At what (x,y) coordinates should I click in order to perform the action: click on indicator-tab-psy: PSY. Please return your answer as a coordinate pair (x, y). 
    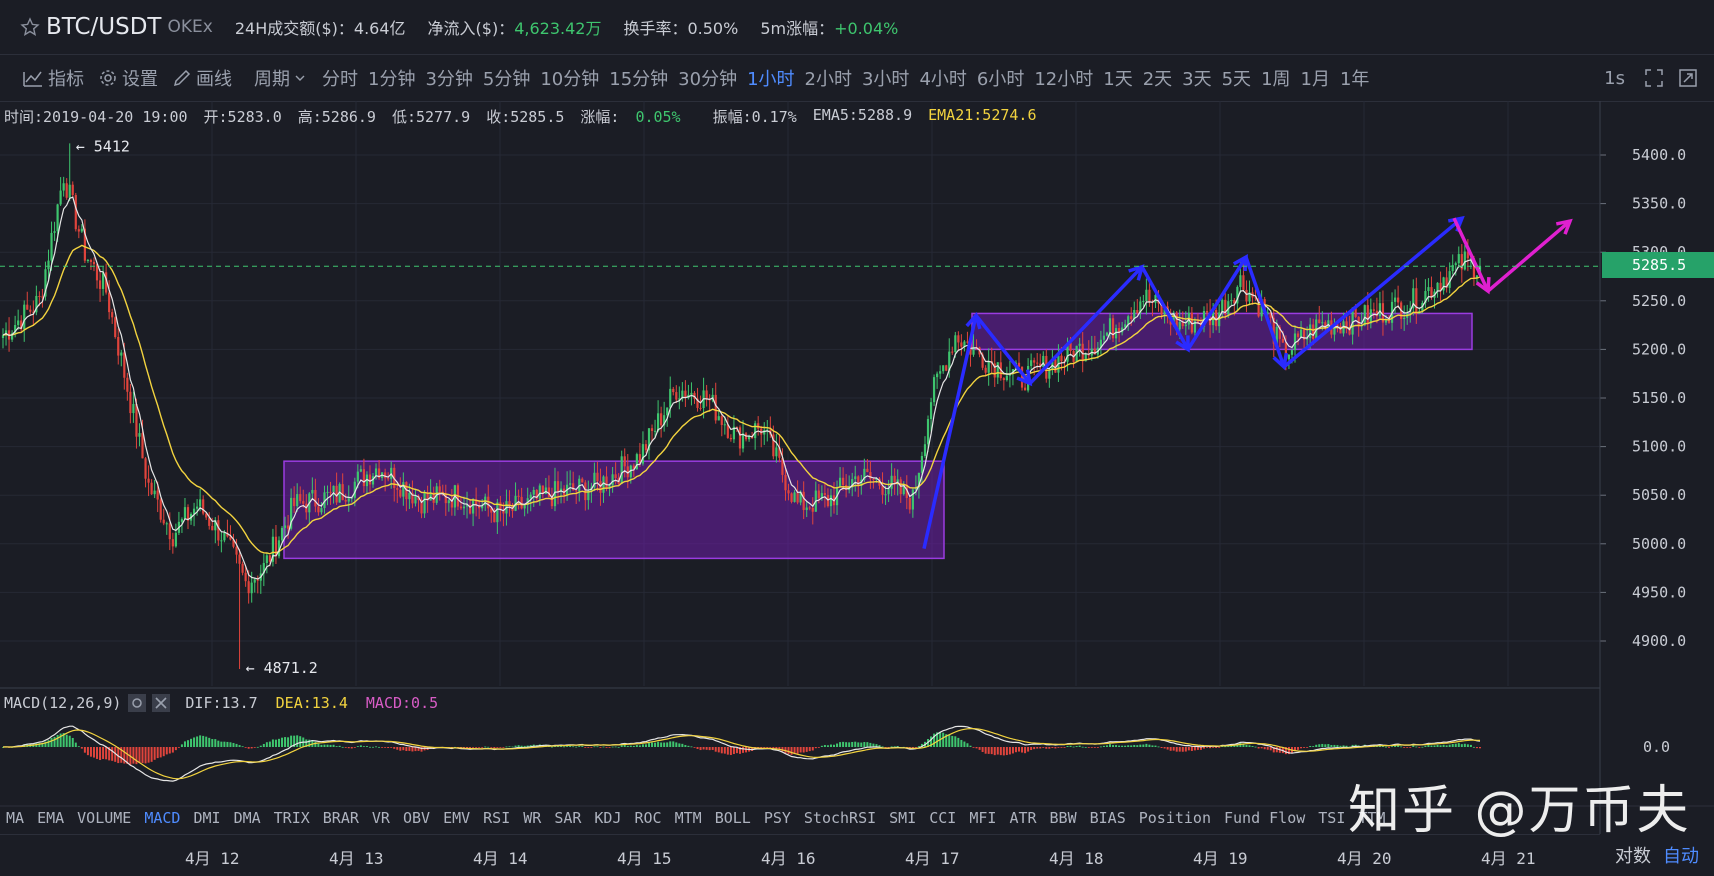
    Looking at the image, I should click on (777, 818).